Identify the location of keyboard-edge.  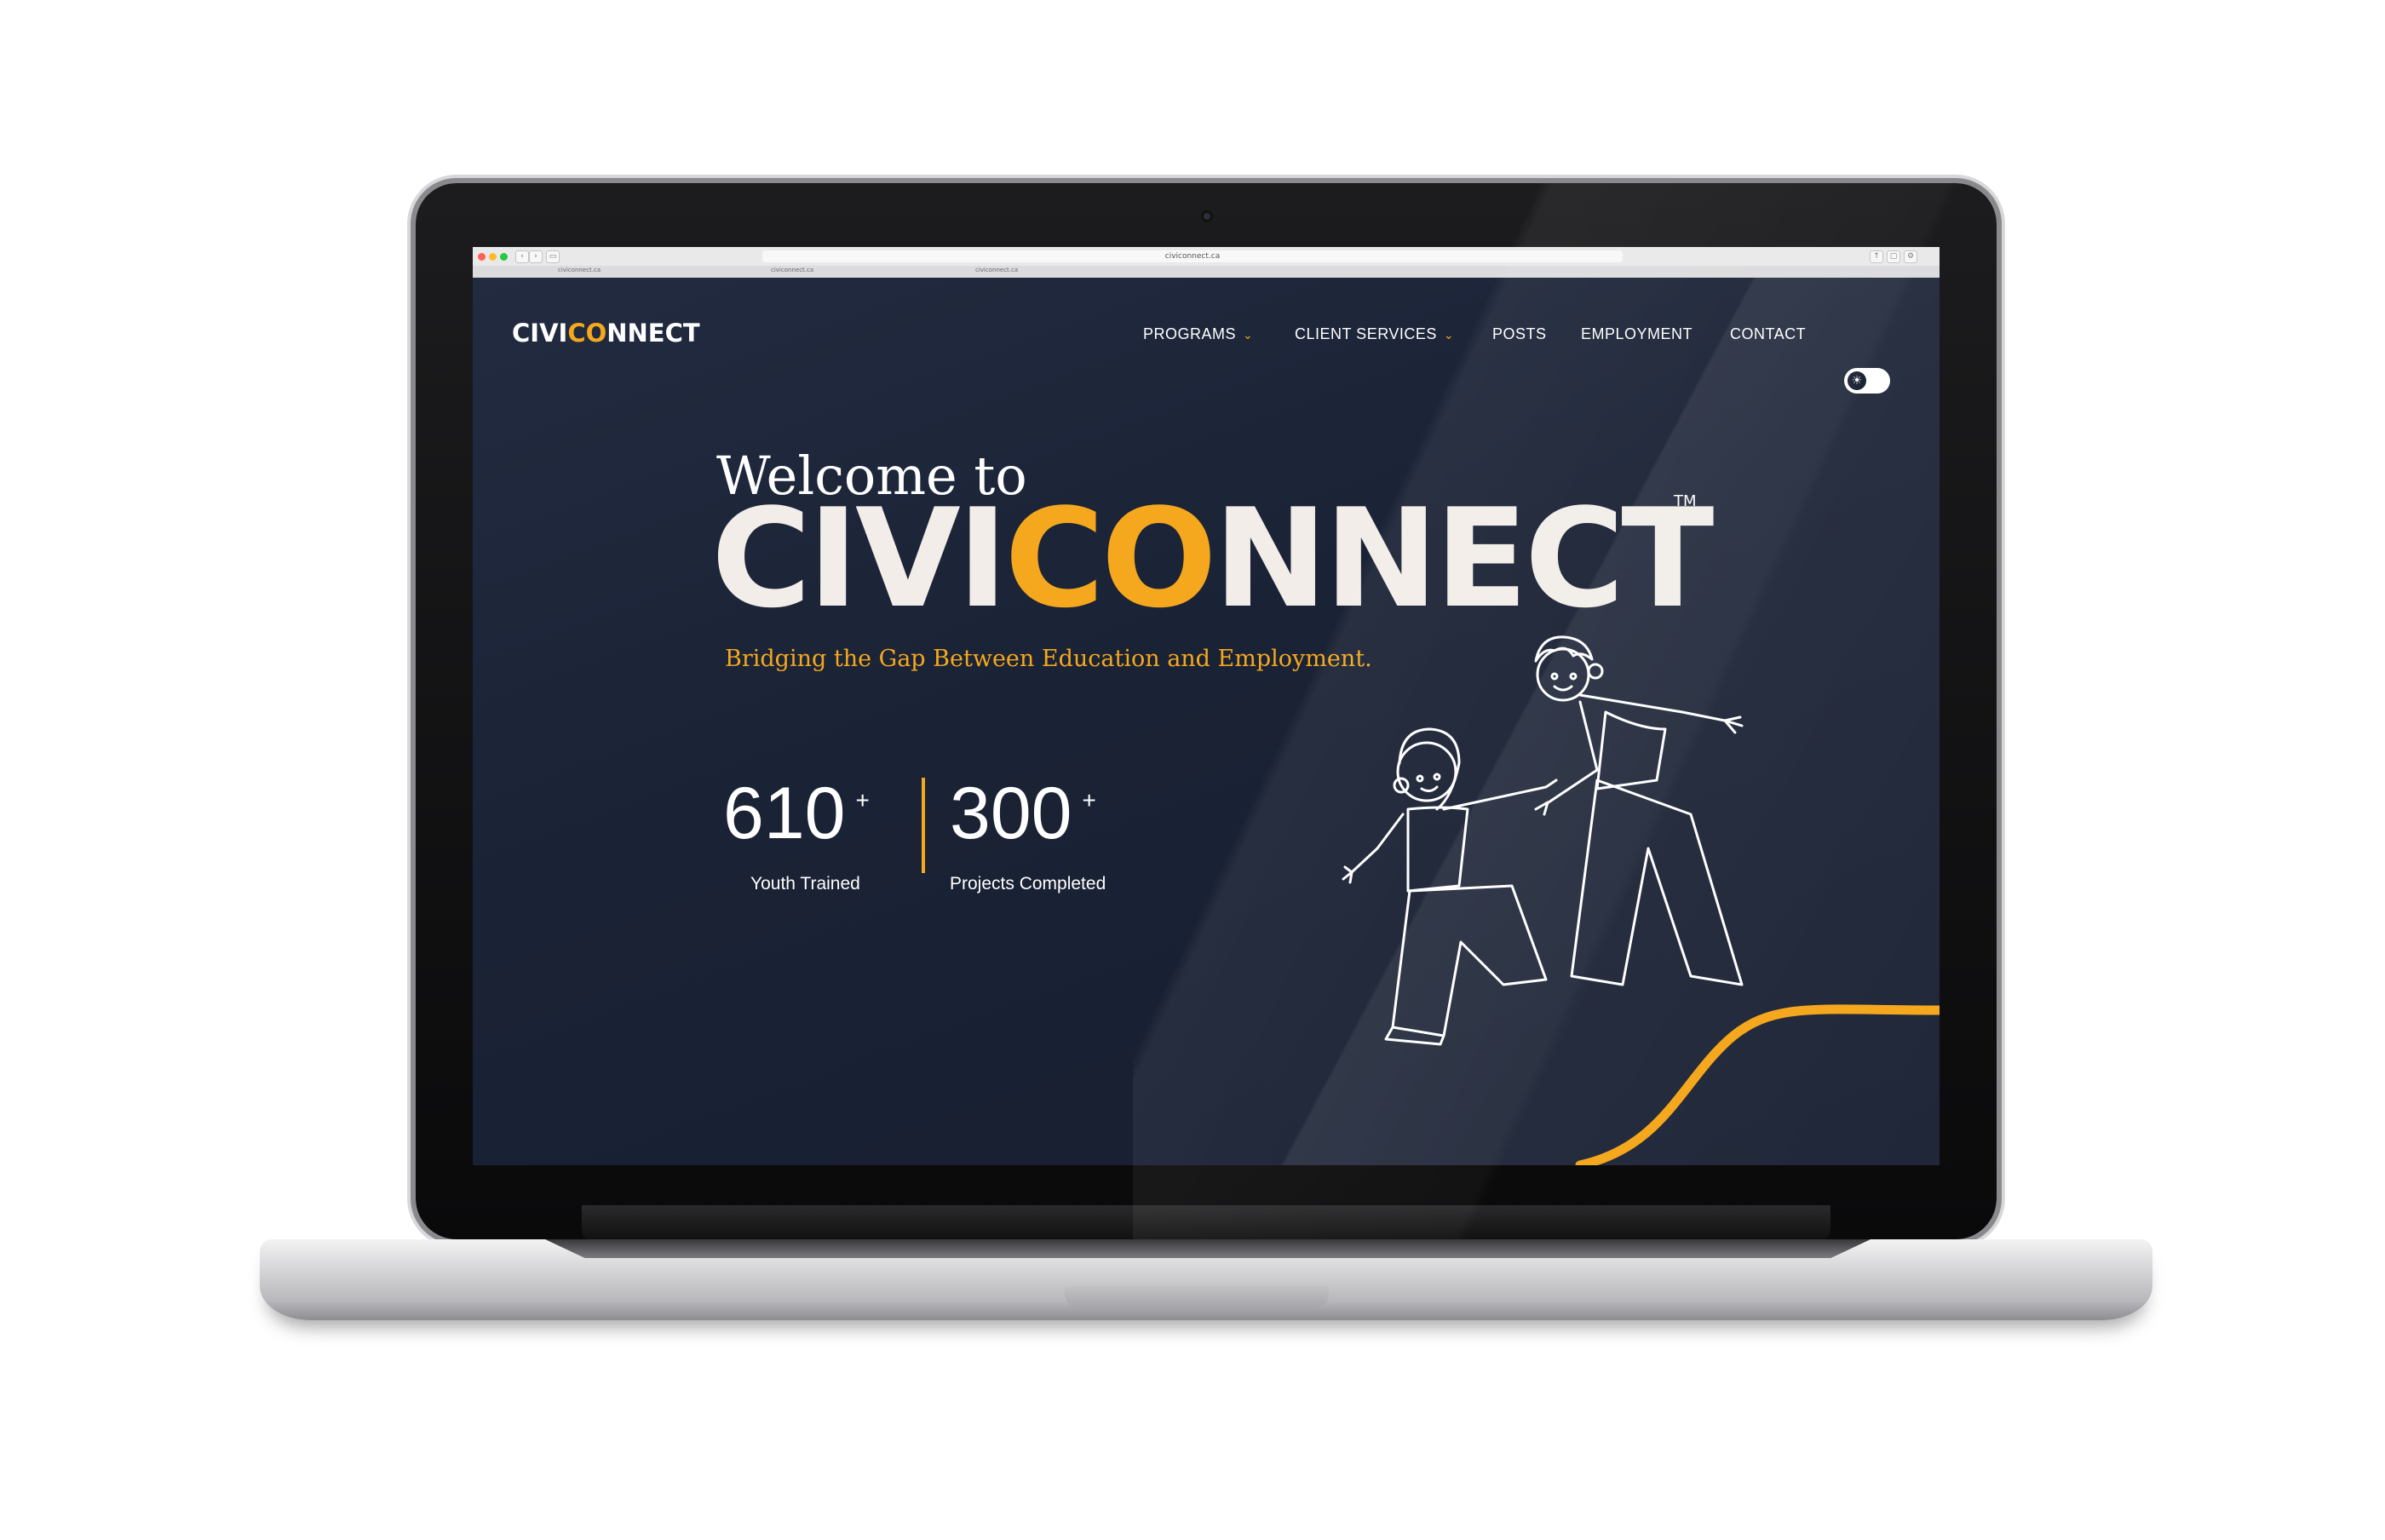
(1208, 1248).